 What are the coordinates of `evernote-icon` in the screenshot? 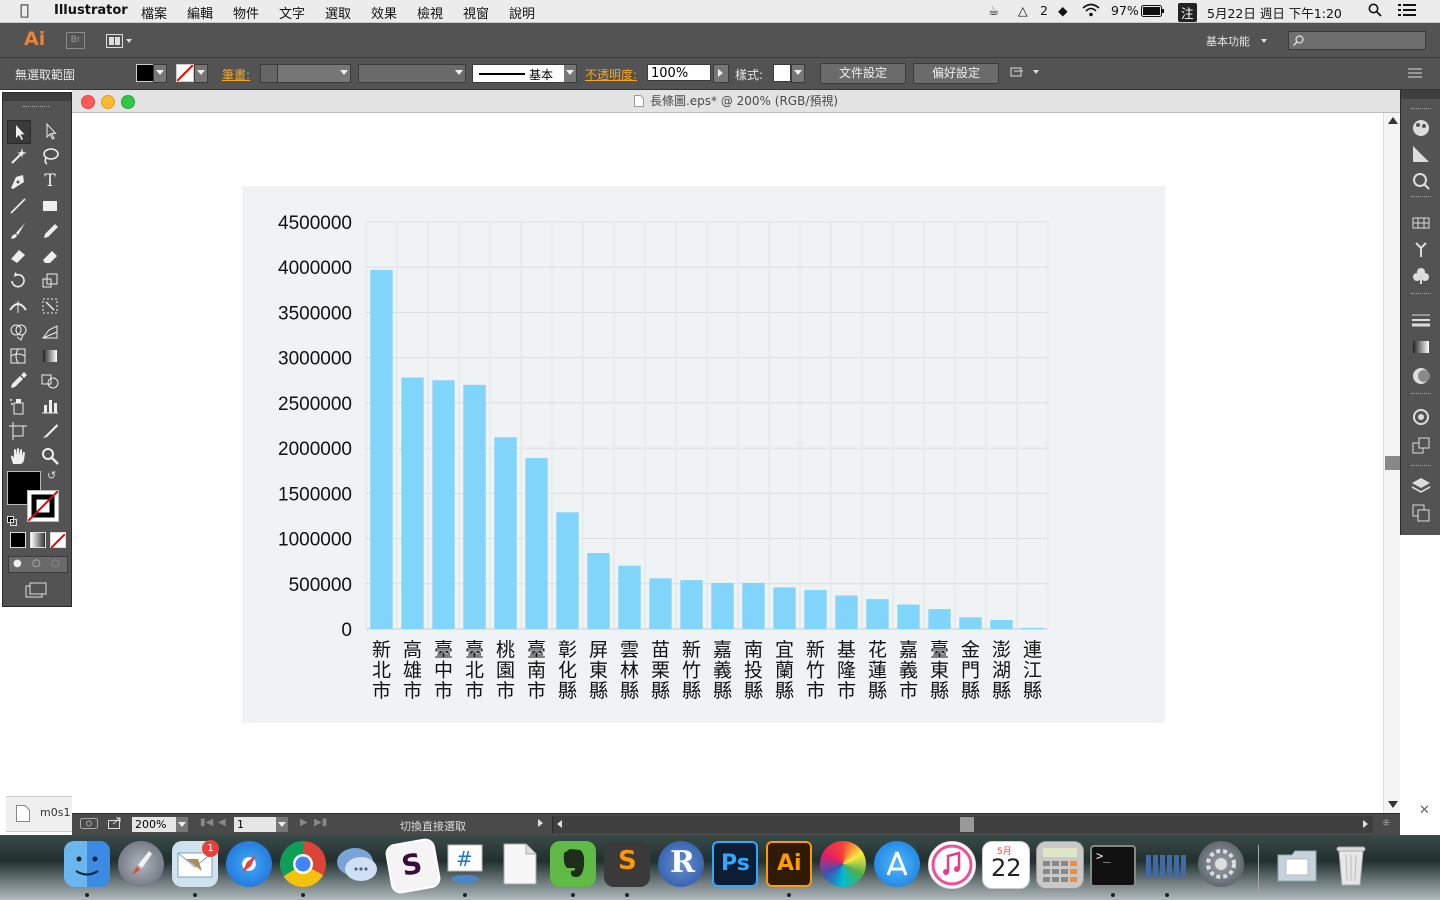 It's located at (573, 864).